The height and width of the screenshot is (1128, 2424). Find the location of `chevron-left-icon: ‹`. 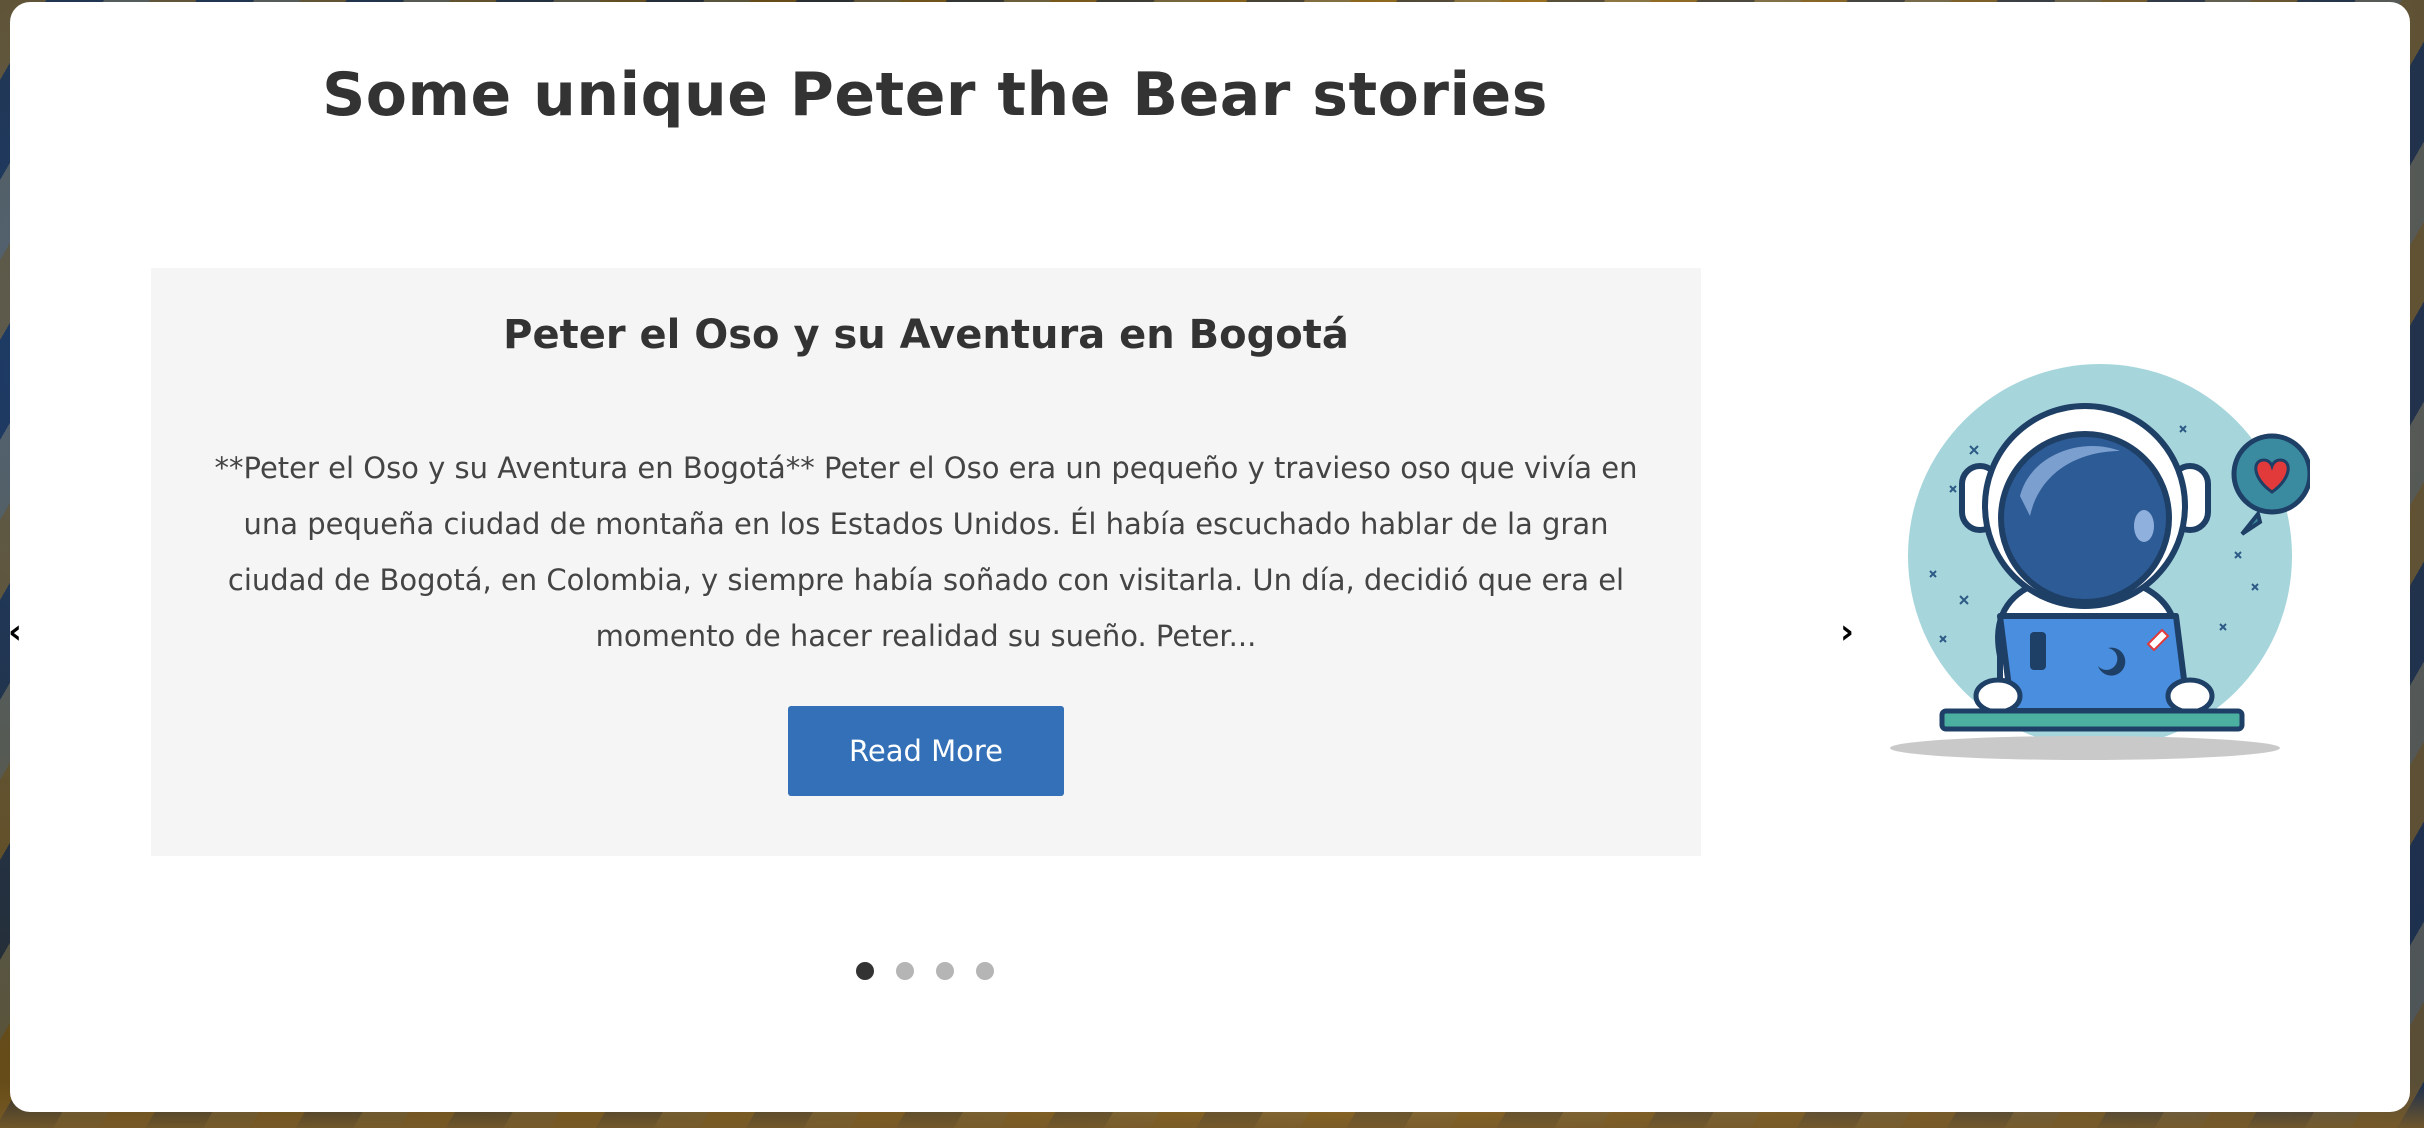

chevron-left-icon: ‹ is located at coordinates (14, 632).